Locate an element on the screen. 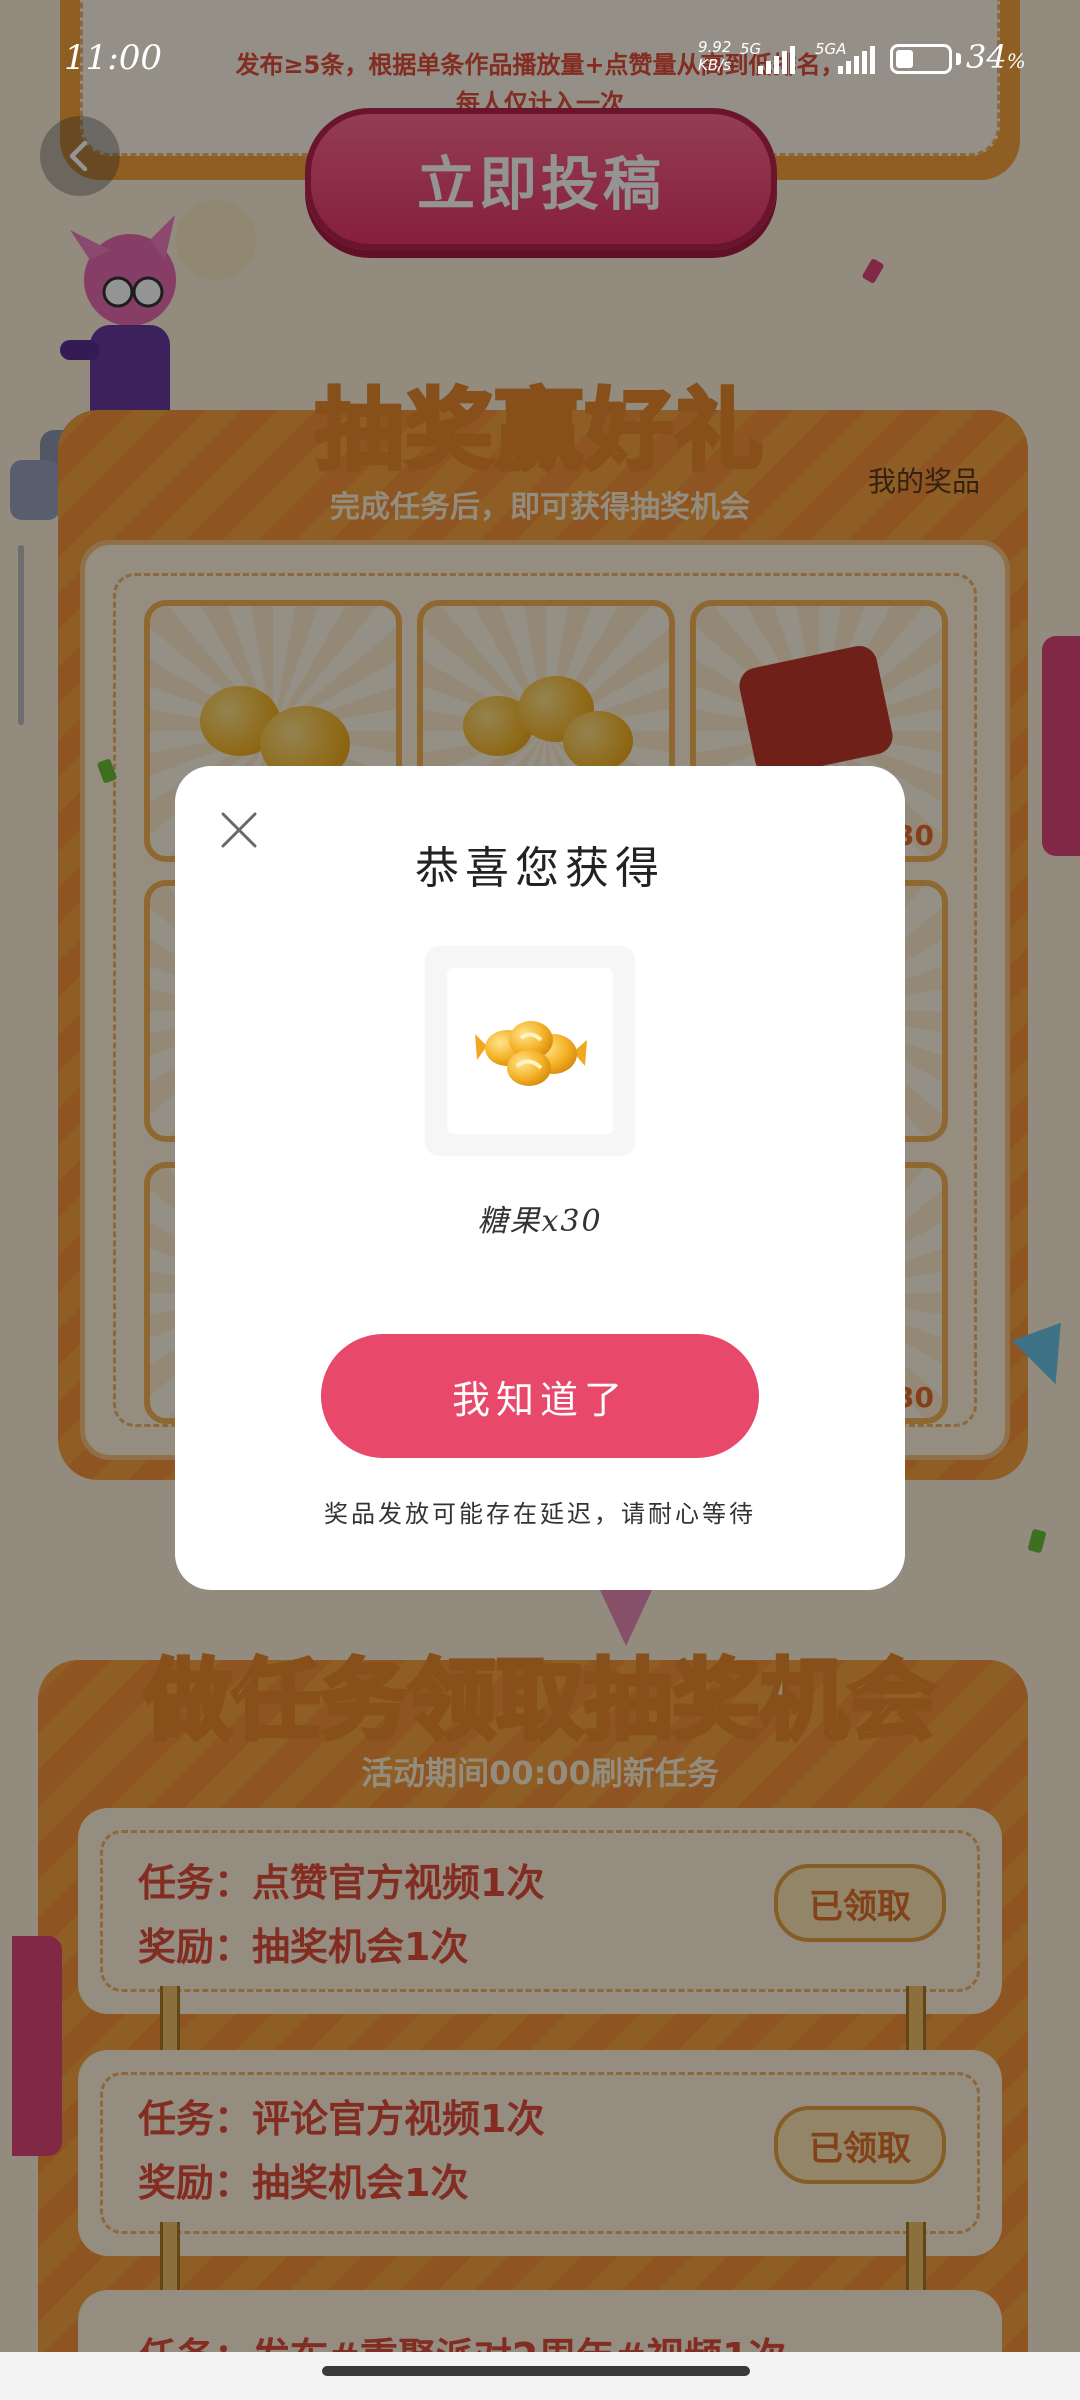 The height and width of the screenshot is (2400, 1080). battery-tip is located at coordinates (958, 59).